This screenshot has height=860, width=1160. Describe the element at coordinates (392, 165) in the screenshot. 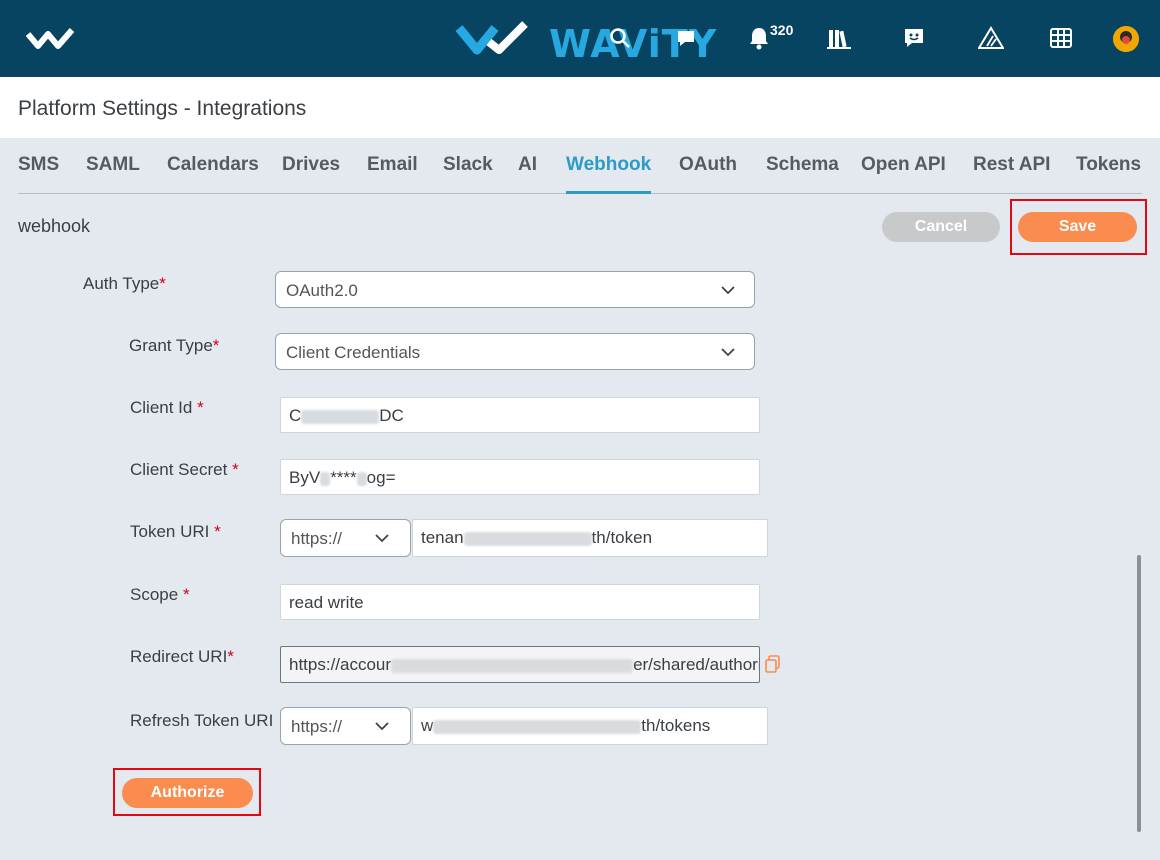

I see `tab-email: Email` at that location.